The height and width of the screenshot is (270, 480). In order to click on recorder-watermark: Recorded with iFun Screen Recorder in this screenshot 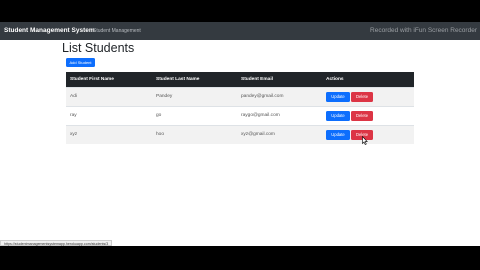, I will do `click(423, 30)`.